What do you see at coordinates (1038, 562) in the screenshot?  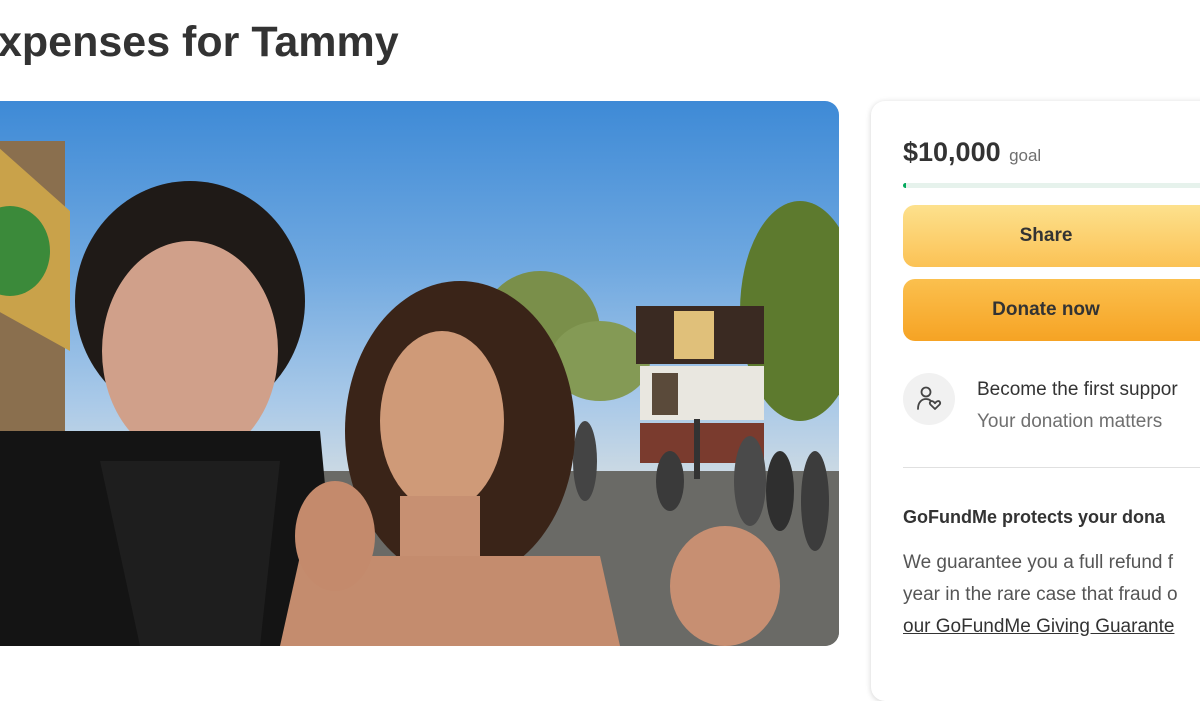 I see `protection-line: We guarantee you a full refund f` at bounding box center [1038, 562].